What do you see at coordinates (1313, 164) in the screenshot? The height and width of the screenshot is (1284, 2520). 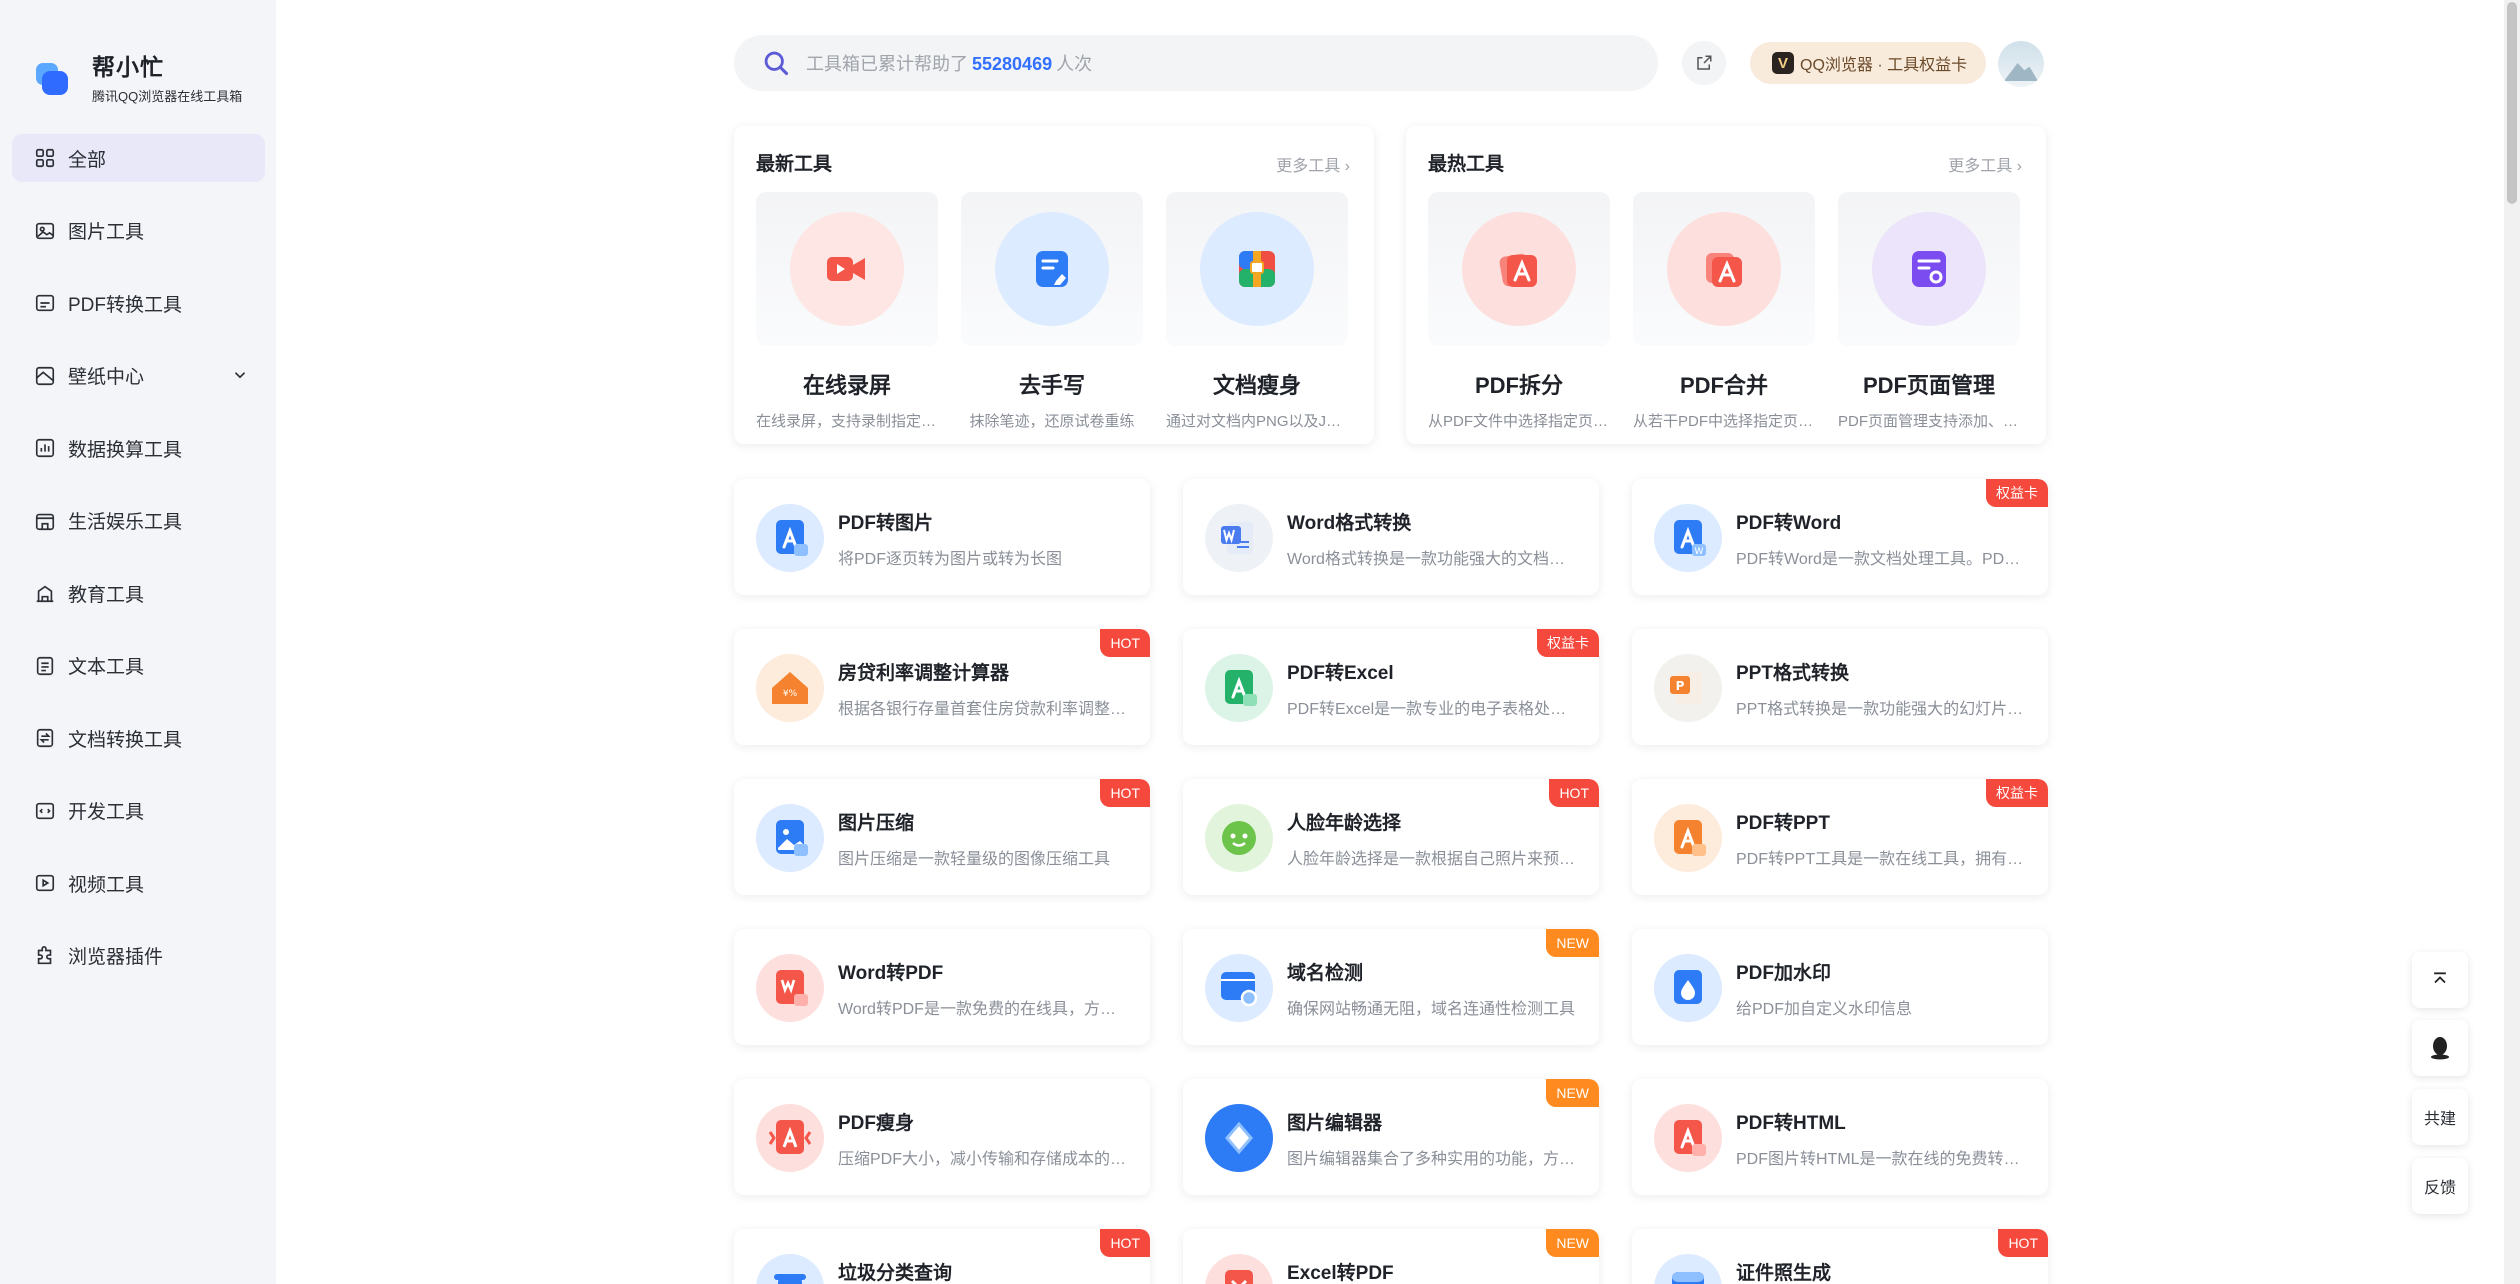 I see `latest-more-link: 更多工具 ›` at bounding box center [1313, 164].